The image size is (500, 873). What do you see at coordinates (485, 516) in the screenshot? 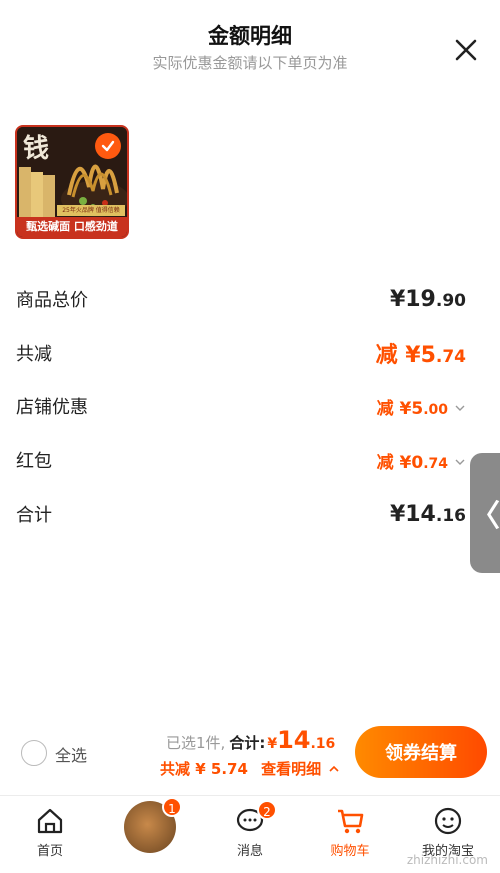
I see `chevron-left-icon: 〈` at bounding box center [485, 516].